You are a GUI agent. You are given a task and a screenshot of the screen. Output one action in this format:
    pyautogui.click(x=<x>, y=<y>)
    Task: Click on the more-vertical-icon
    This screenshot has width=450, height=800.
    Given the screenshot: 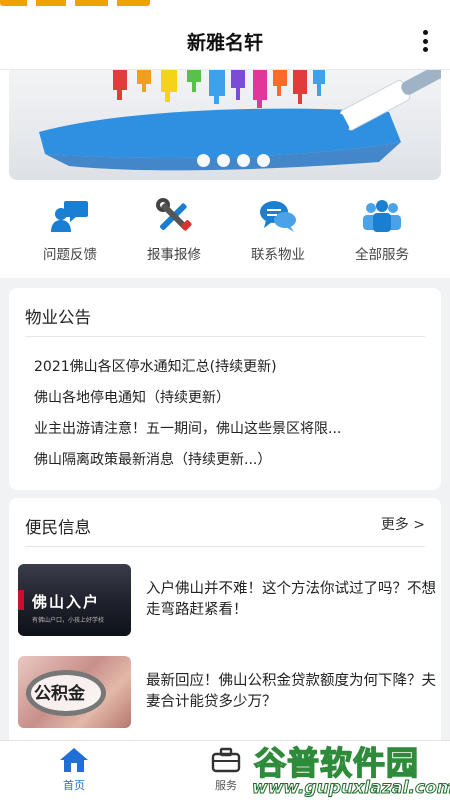 What is the action you would take?
    pyautogui.click(x=425, y=41)
    